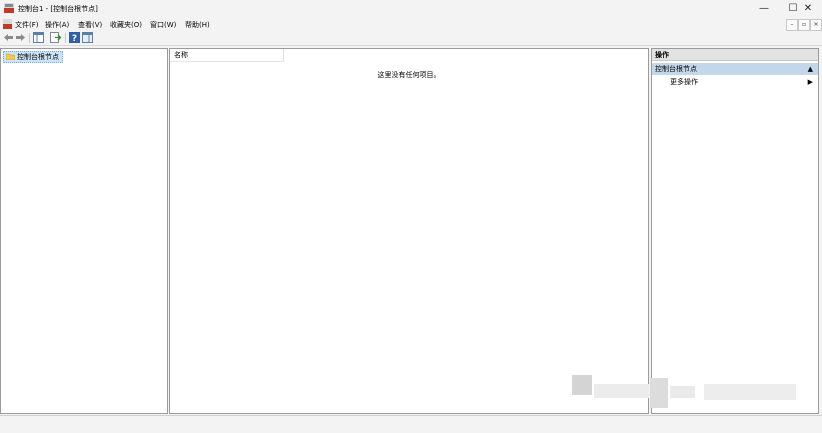 The height and width of the screenshot is (433, 822). I want to click on menu-bar: 文件(F) 操作(A) 查看(V) 收藏夹(O) 窗口(W) 帮助(H), so click(411, 24).